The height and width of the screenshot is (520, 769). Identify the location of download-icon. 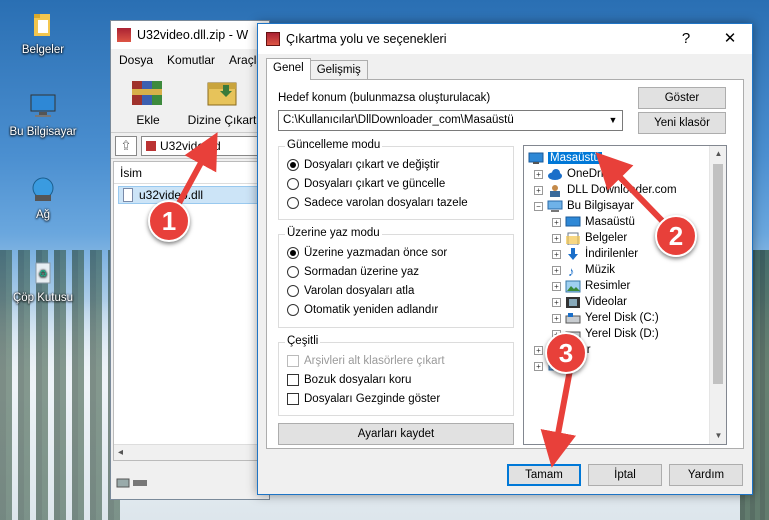
(573, 254).